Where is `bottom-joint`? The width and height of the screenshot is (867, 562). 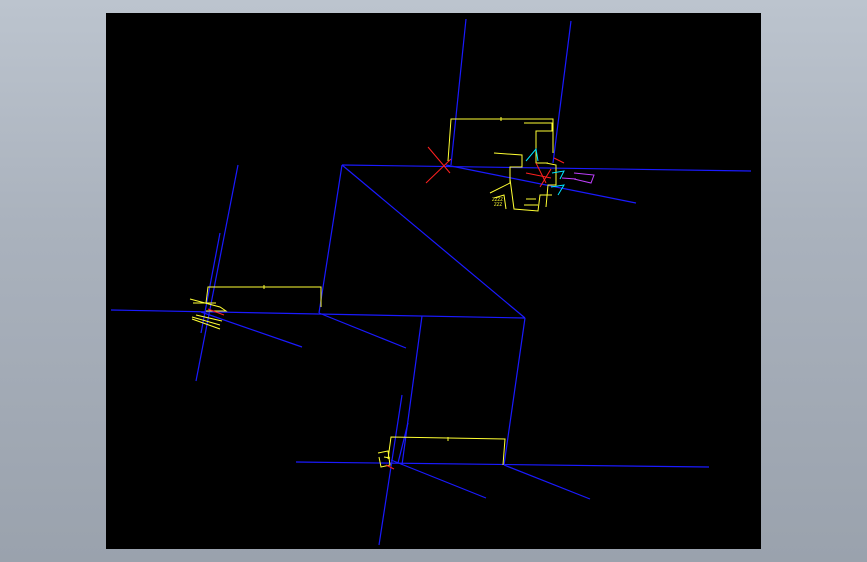
bottom-joint is located at coordinates (502, 470).